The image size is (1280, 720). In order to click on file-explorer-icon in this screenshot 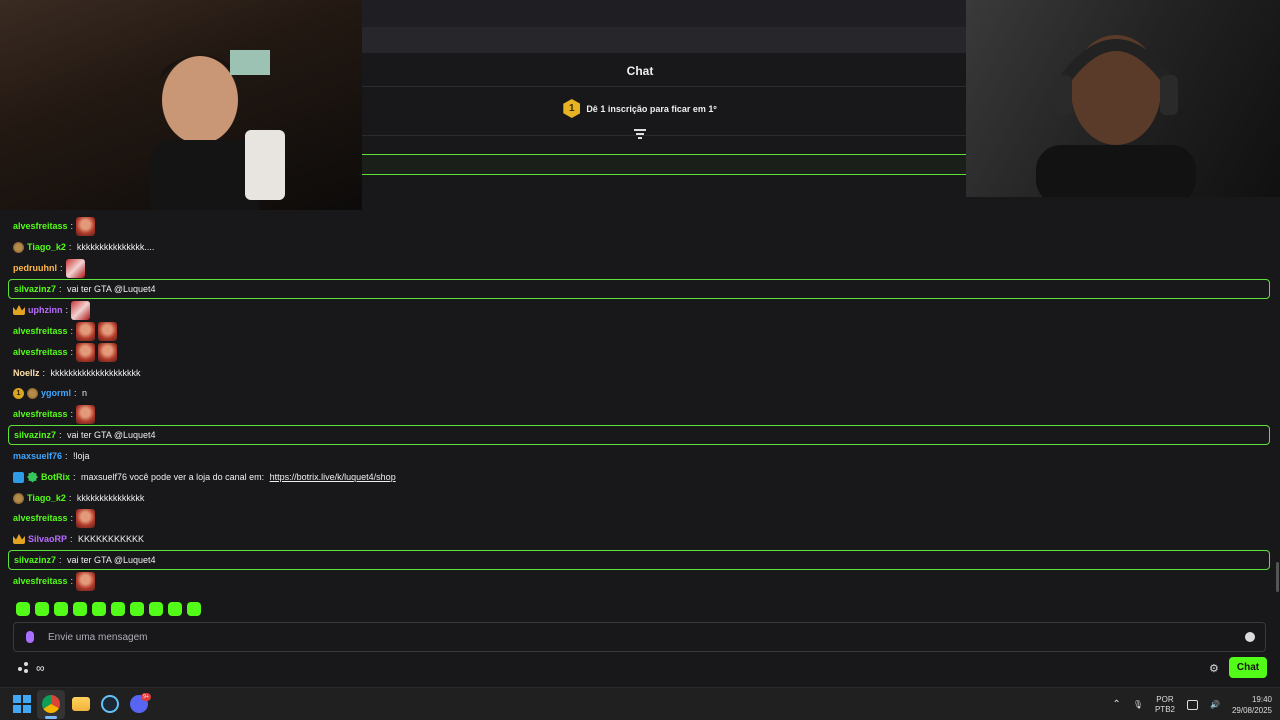, I will do `click(81, 704)`.